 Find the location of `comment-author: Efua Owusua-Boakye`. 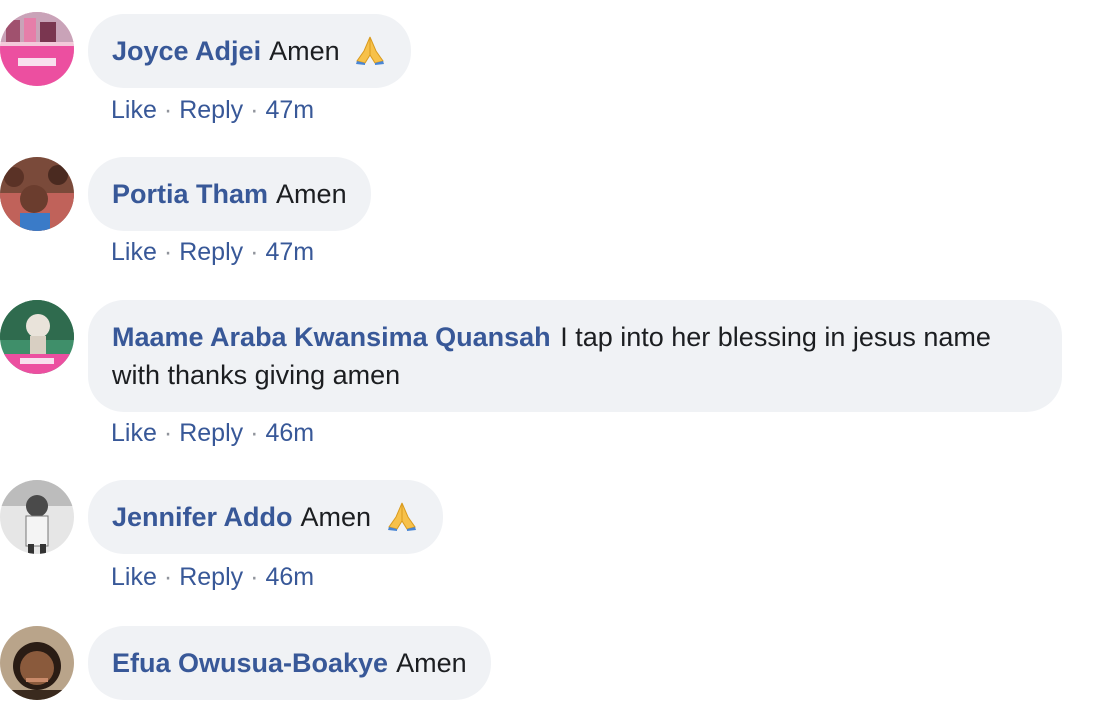

comment-author: Efua Owusua-Boakye is located at coordinates (250, 663).